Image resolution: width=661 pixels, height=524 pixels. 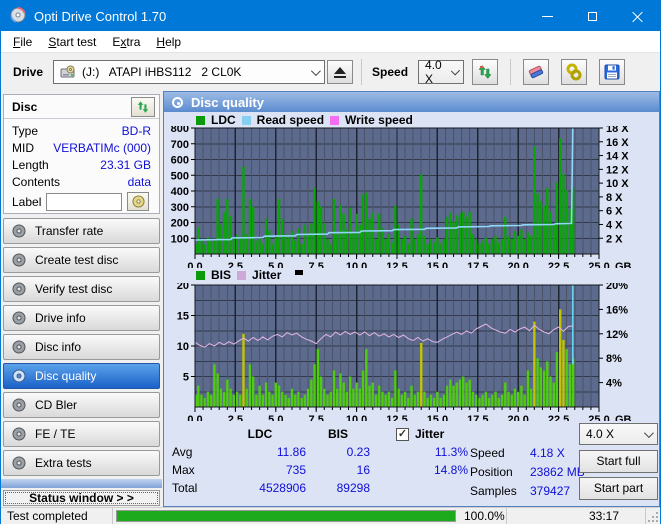 I want to click on sidebar-item-disc-info: Disc info, so click(x=81, y=347).